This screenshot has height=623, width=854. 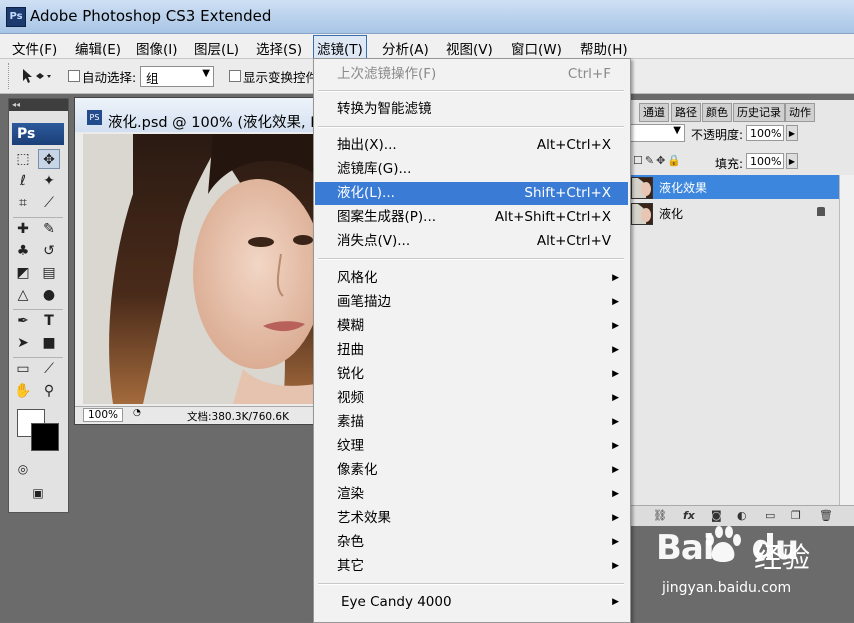 What do you see at coordinates (782, 557) in the screenshot?
I see `watermark-text: 经验` at bounding box center [782, 557].